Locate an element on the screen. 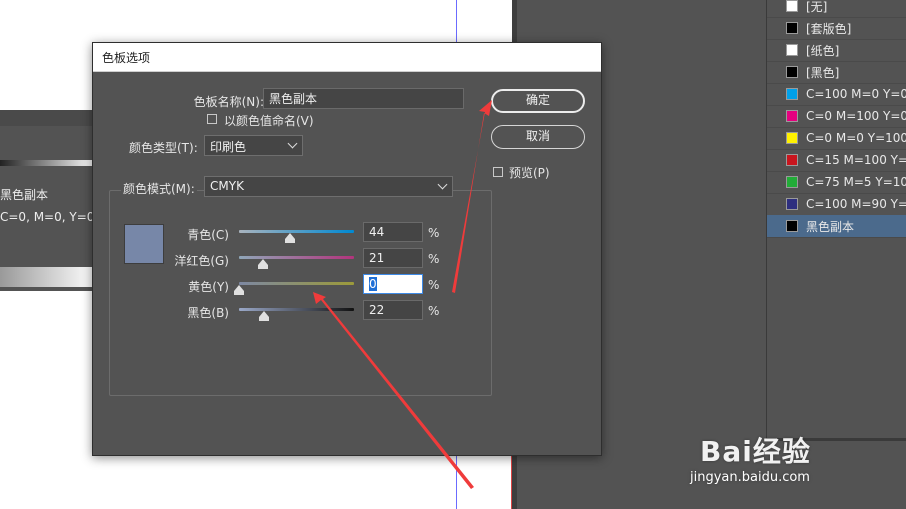  arrow-to-ok-button is located at coordinates (472, 196).